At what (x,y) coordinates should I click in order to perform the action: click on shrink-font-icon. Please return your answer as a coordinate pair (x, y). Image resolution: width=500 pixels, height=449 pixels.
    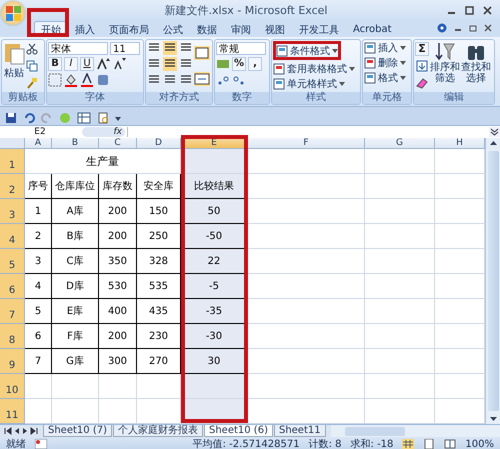
    Looking at the image, I should click on (119, 64).